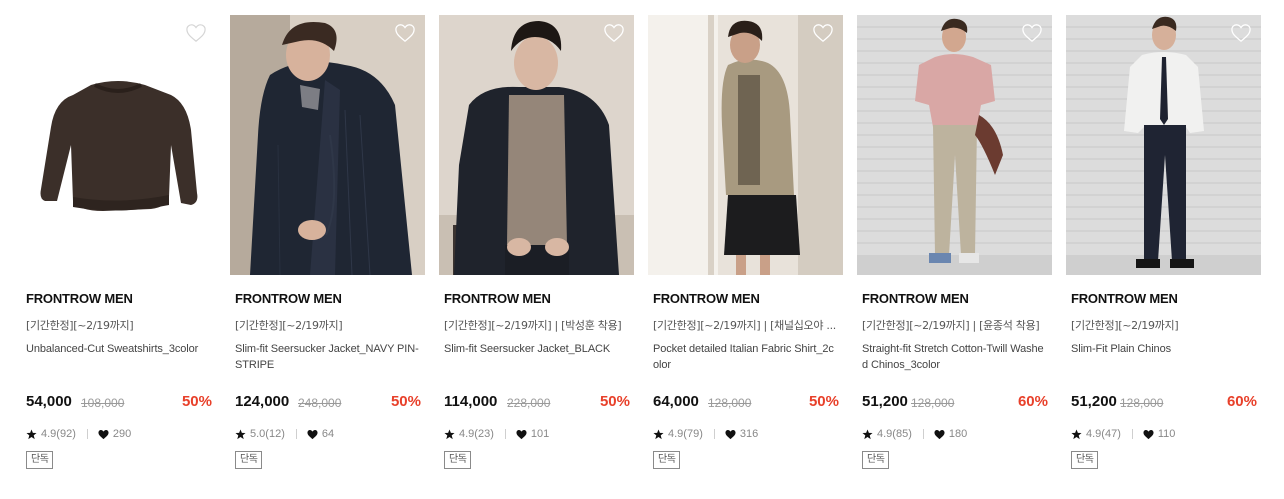  I want to click on sale-price: 114,000, so click(471, 401).